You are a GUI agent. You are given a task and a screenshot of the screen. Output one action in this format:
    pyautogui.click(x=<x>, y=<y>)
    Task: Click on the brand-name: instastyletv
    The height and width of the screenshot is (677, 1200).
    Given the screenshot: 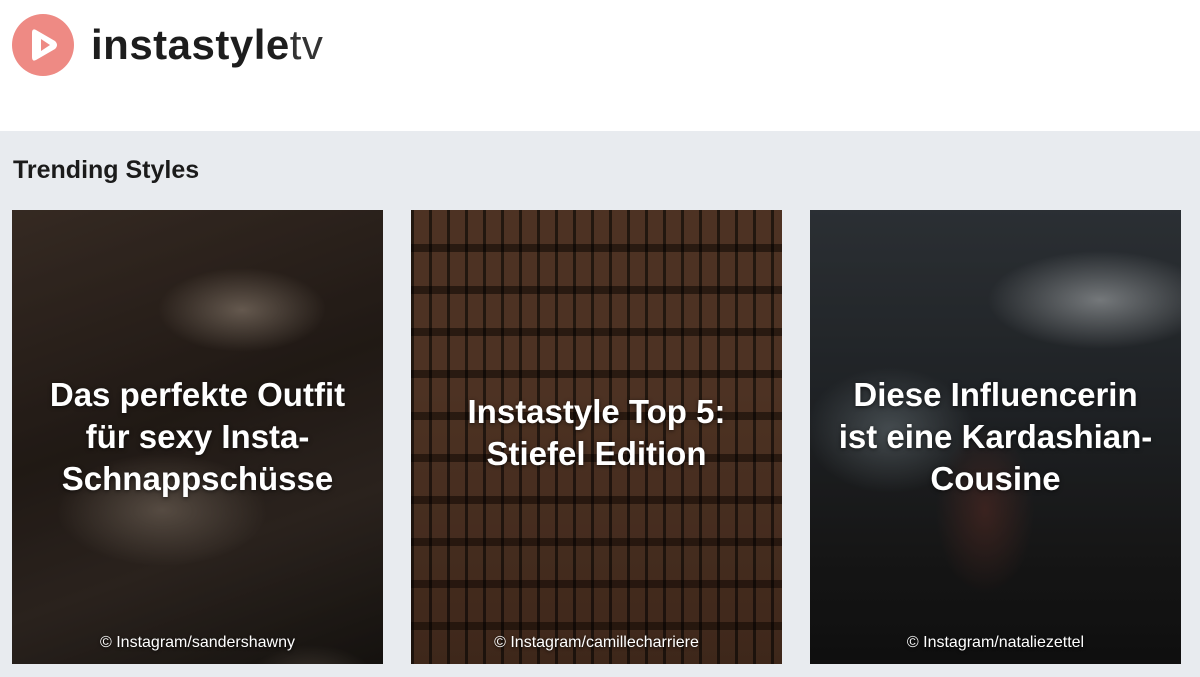 What is the action you would take?
    pyautogui.click(x=207, y=45)
    